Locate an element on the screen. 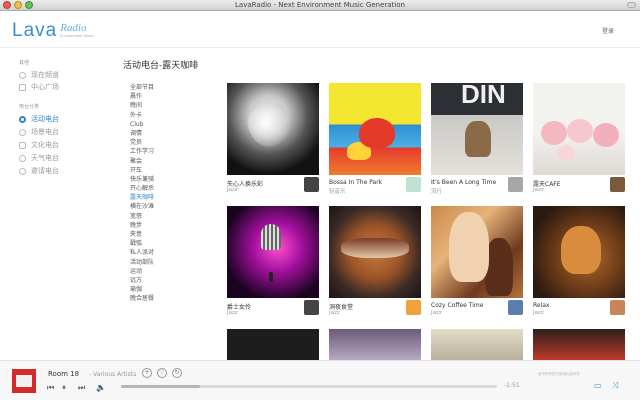 This screenshot has height=400, width=640. category-item: 晚合居餐 is located at coordinates (170, 298).